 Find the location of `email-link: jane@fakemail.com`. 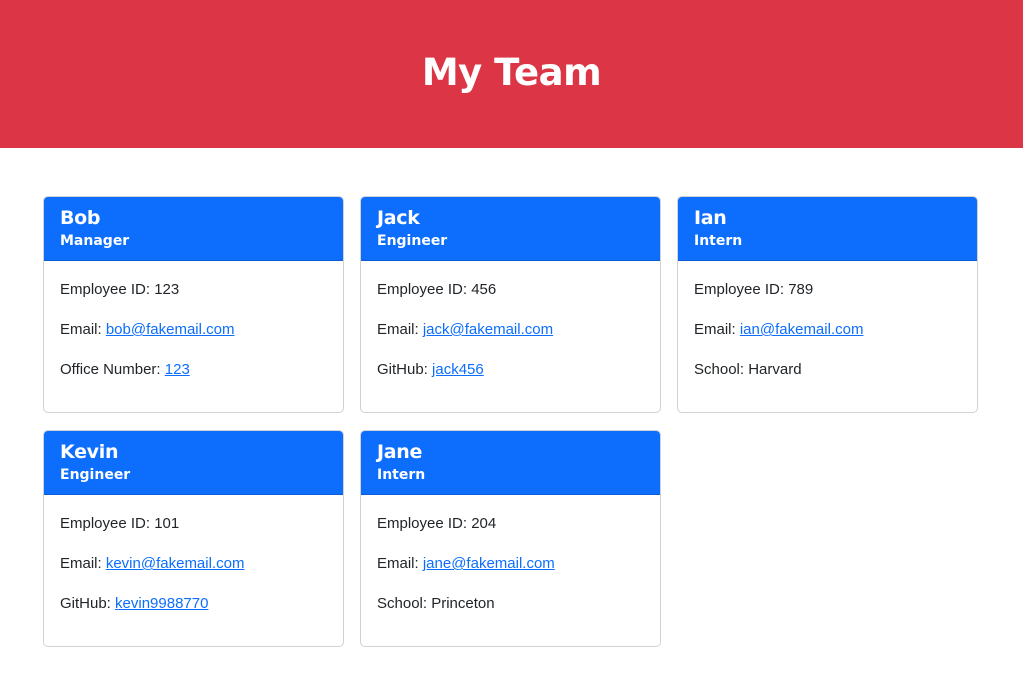

email-link: jane@fakemail.com is located at coordinates (489, 563).